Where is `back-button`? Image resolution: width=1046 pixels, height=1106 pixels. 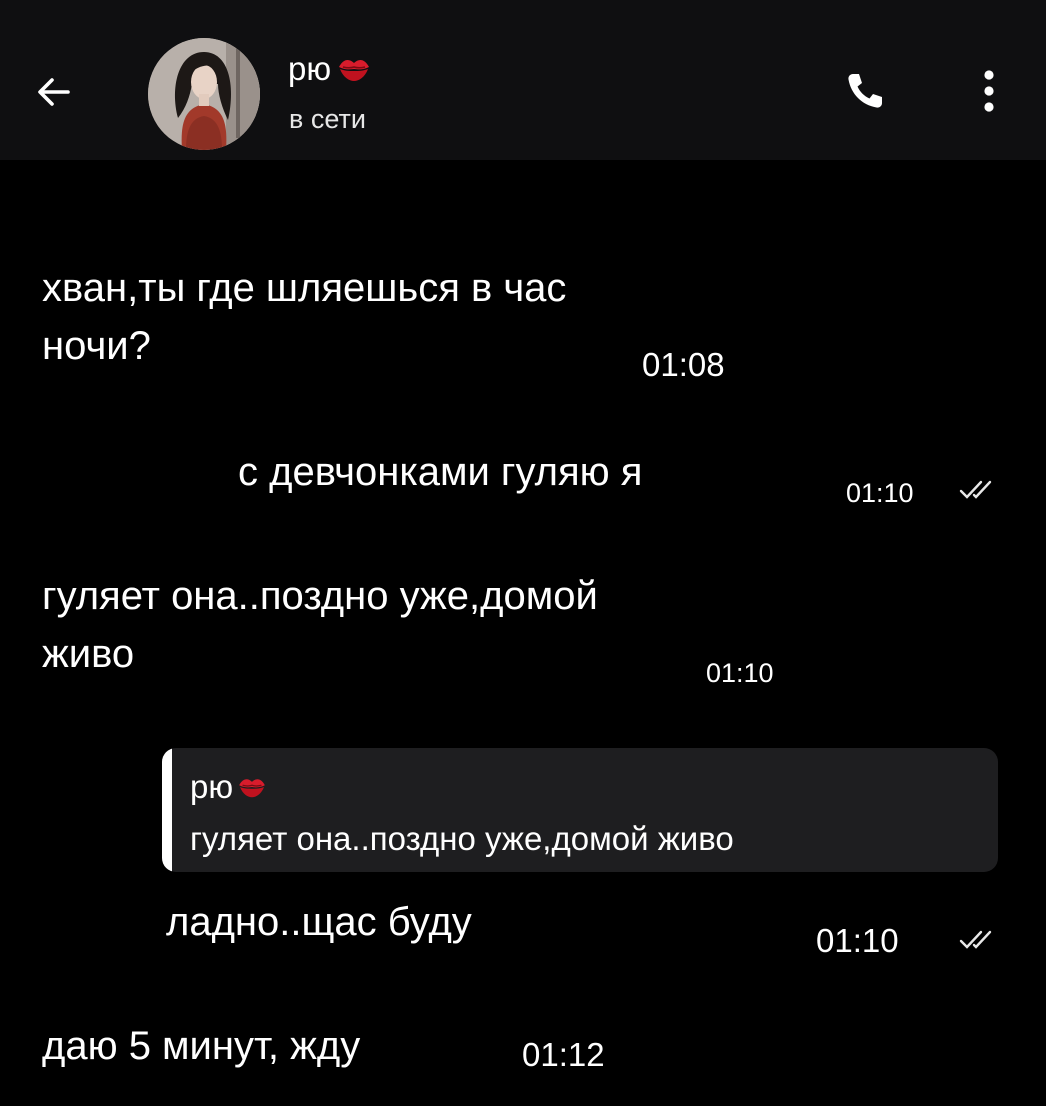
back-button is located at coordinates (54, 92).